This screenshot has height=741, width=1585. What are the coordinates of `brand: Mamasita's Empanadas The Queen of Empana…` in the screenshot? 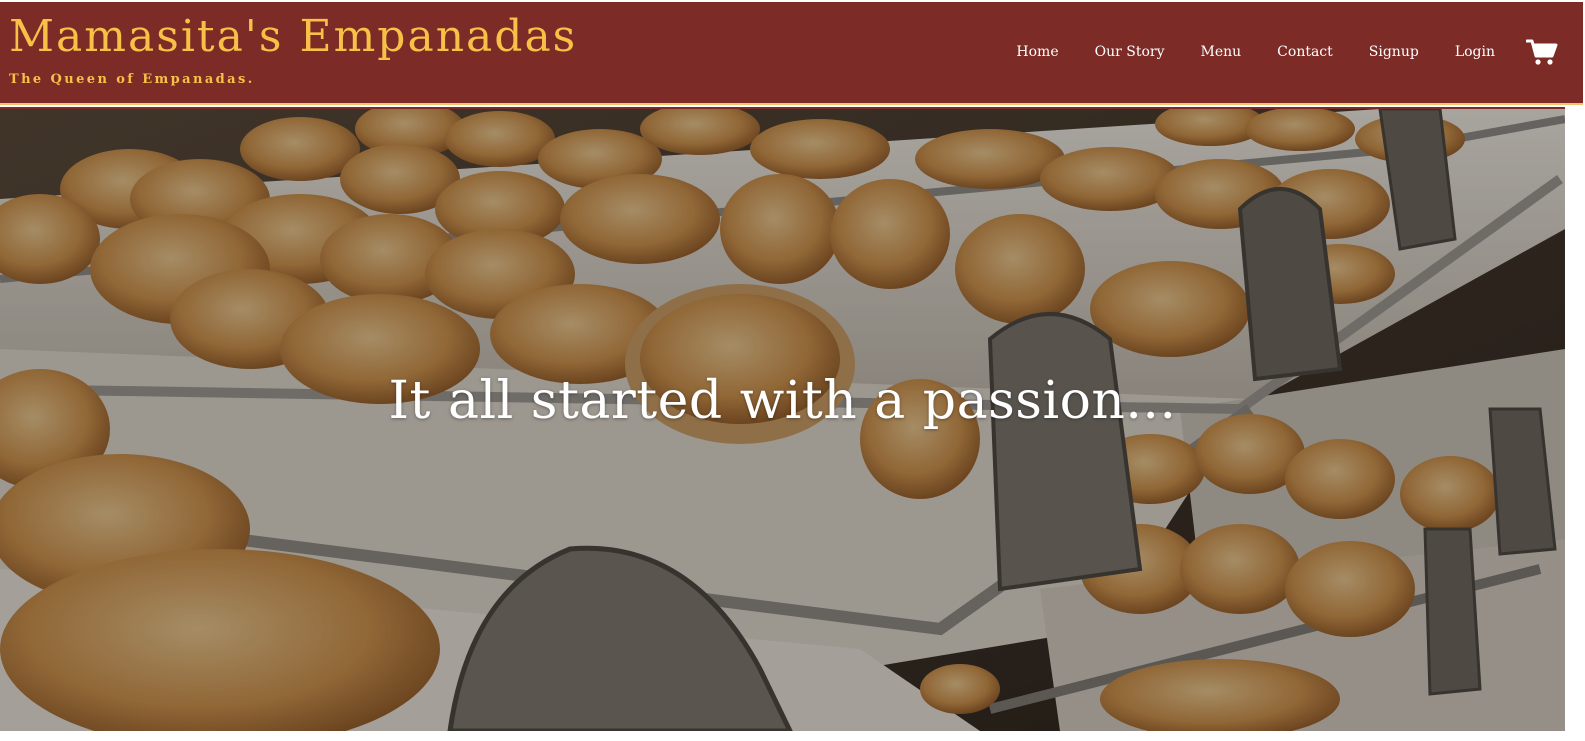 It's located at (293, 48).